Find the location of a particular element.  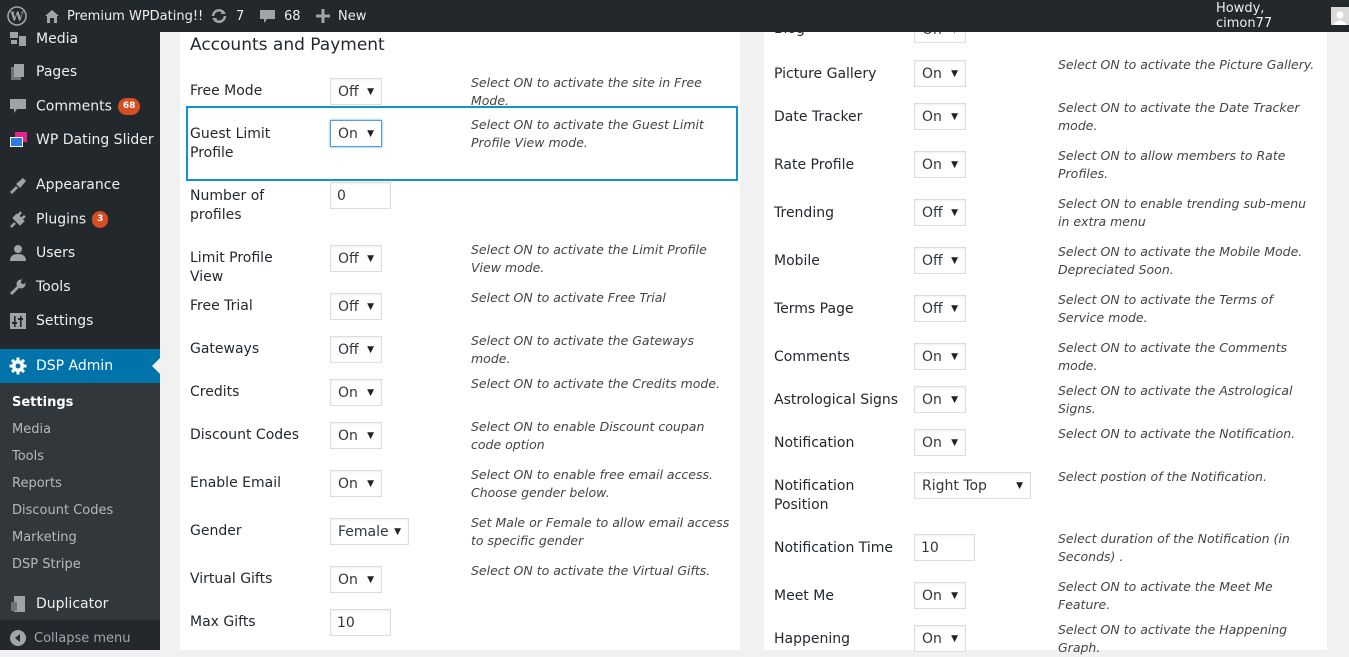

terms-page-select-value: Off is located at coordinates (932, 308).